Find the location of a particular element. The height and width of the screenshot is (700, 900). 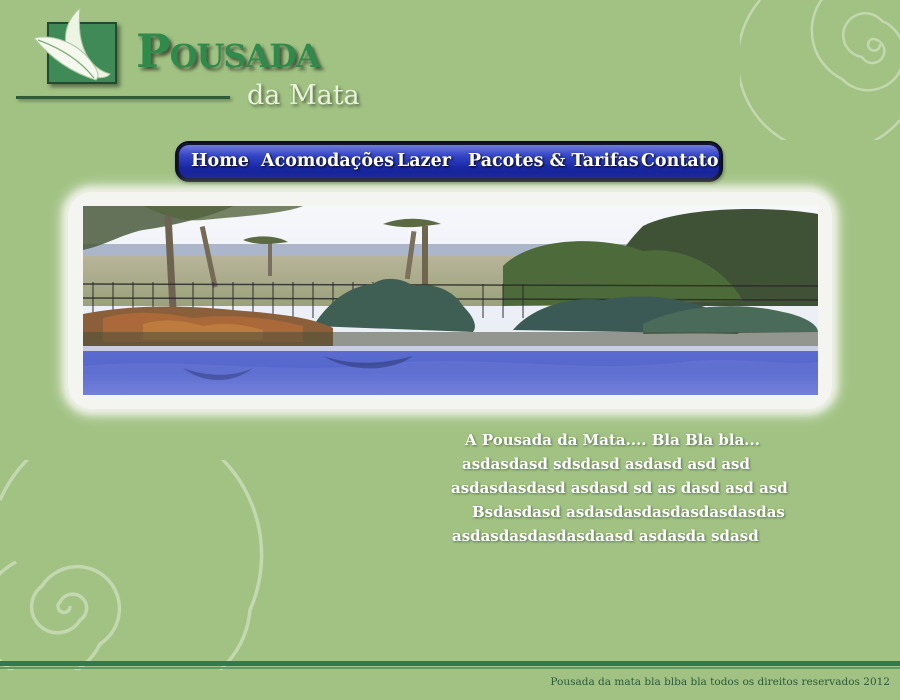

swirl-decoration-top-right is located at coordinates (820, 70).